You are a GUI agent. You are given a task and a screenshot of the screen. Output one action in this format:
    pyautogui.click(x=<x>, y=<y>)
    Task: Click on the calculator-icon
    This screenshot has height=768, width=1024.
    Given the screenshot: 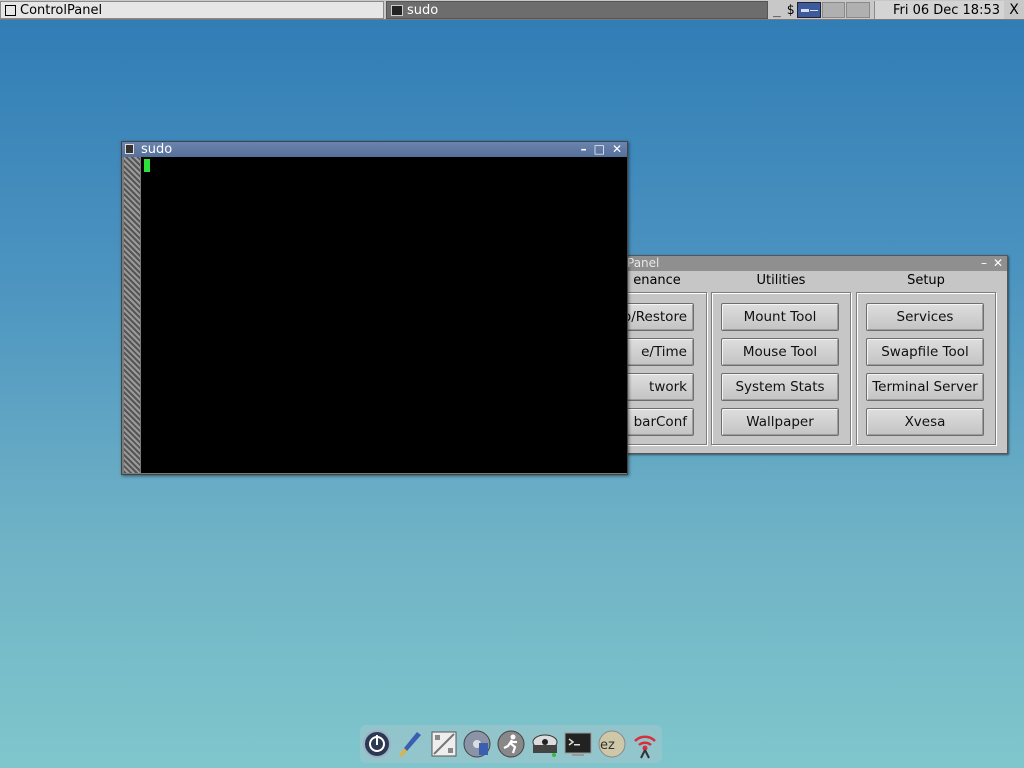 What is the action you would take?
    pyautogui.click(x=444, y=744)
    